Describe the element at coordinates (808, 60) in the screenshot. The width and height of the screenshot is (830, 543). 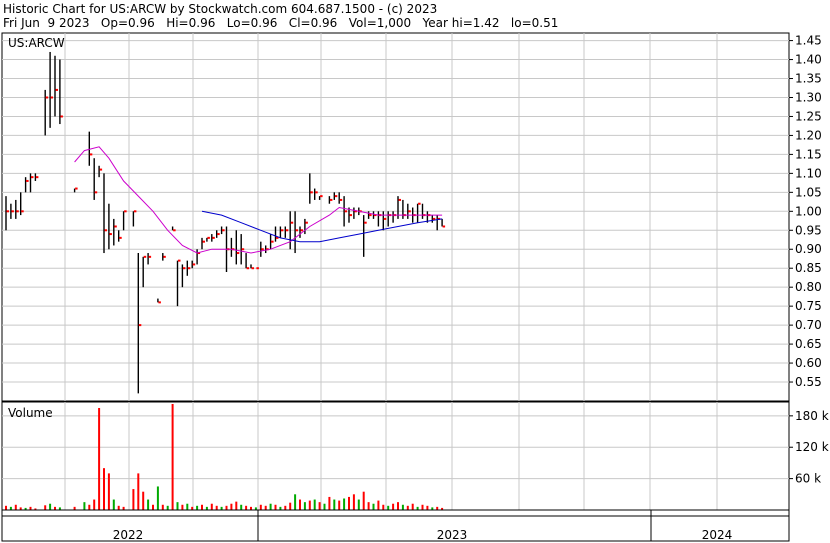
I see `price-tick-label: 1.40` at that location.